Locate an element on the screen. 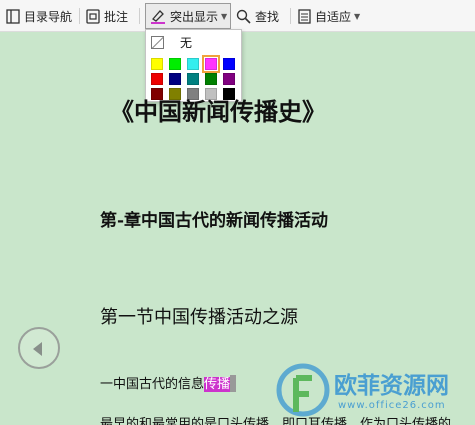  no-color-icon is located at coordinates (157, 42).